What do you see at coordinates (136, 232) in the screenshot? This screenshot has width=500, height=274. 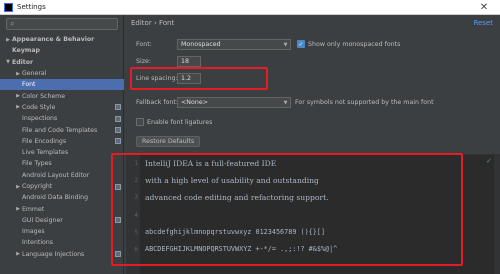 I see `line-number: 5` at bounding box center [136, 232].